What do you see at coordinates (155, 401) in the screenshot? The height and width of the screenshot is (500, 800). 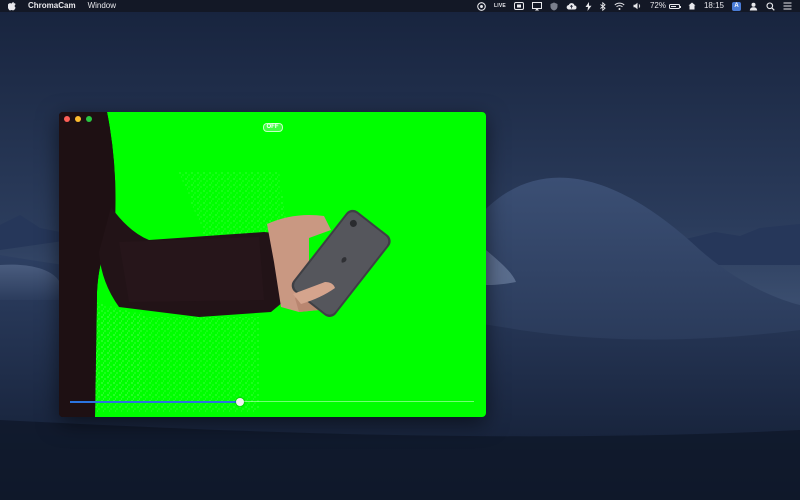 I see `slider-fill` at bounding box center [155, 401].